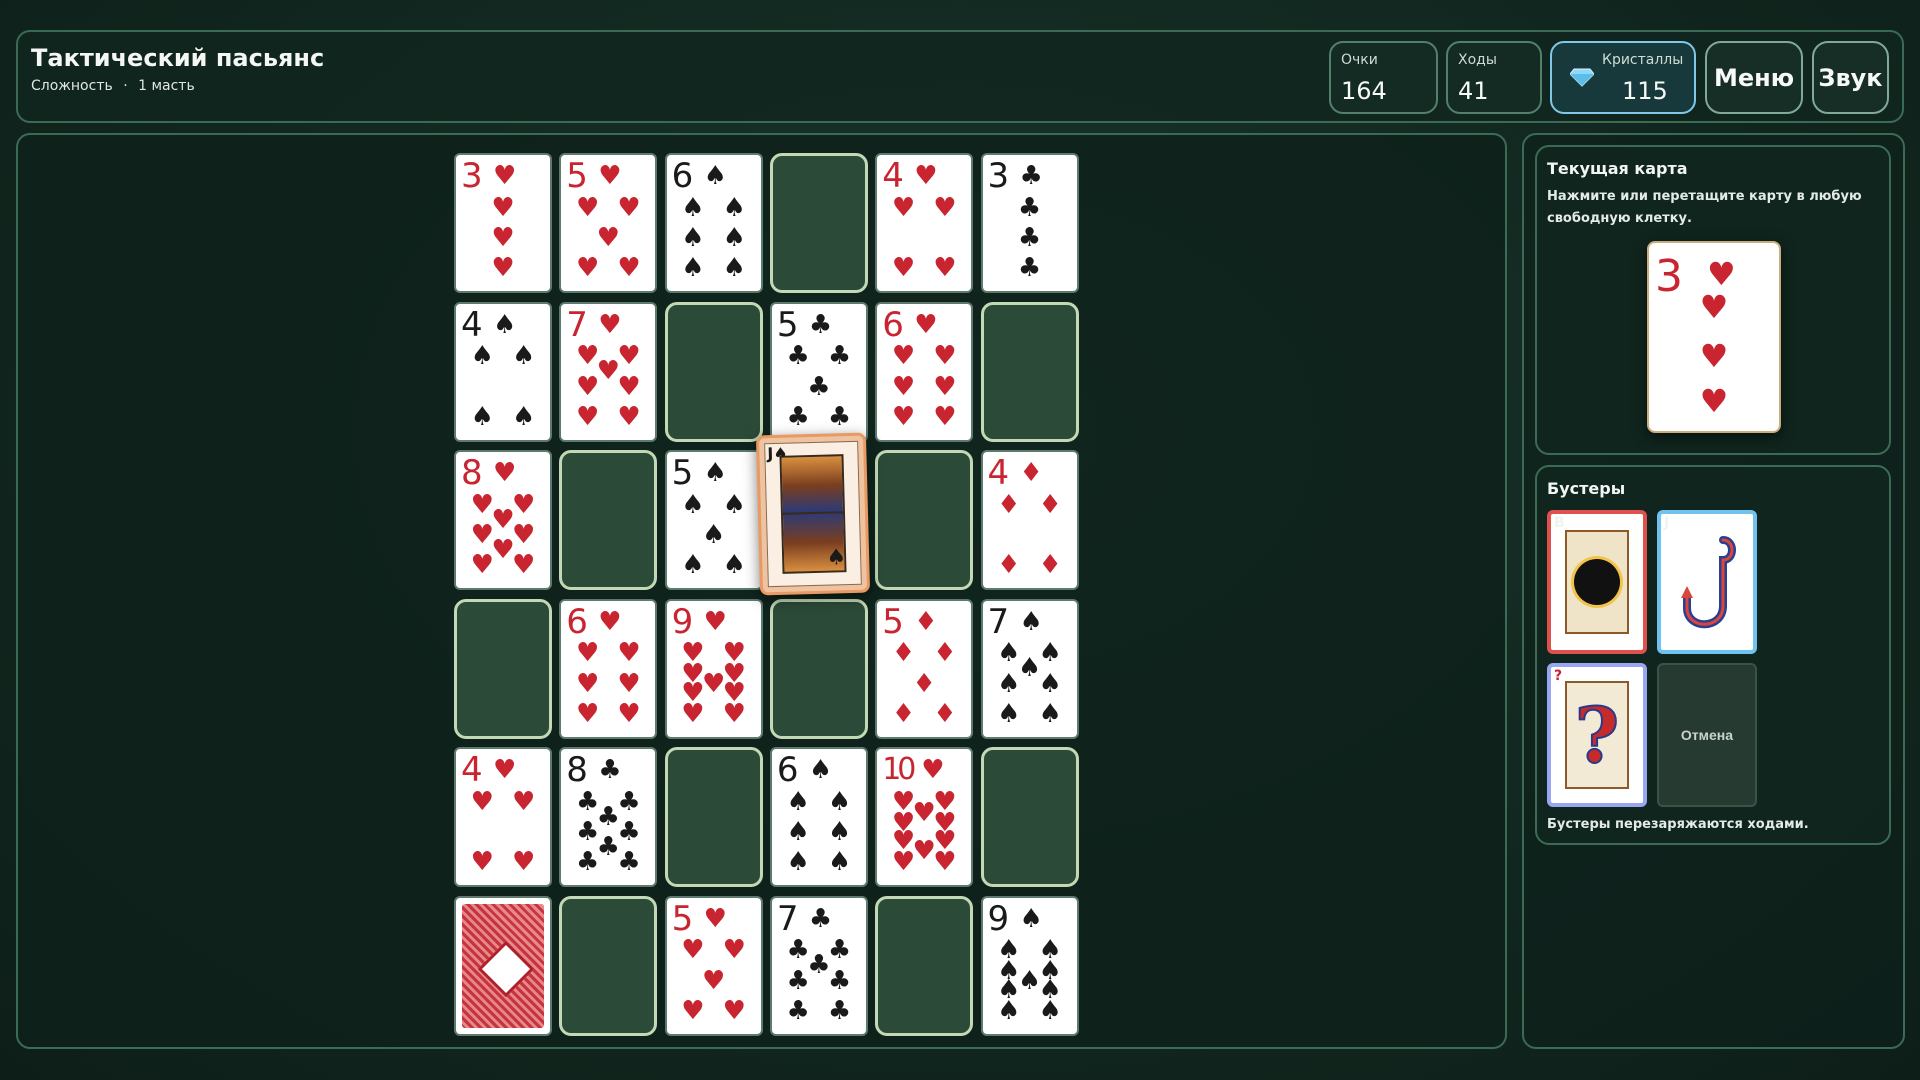 This screenshot has height=1080, width=1920. Describe the element at coordinates (1623, 77) in the screenshot. I see `crystals-box: Кристаллы 115` at that location.